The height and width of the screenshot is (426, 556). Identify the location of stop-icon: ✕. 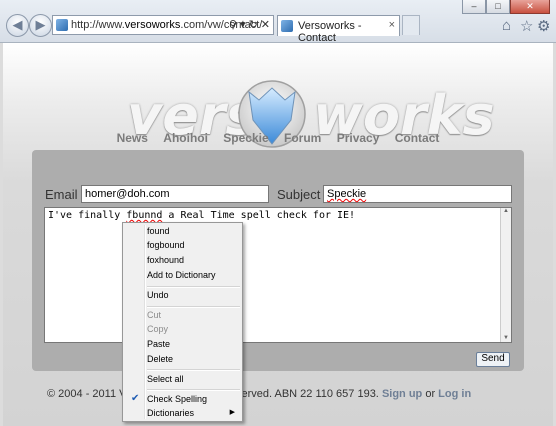
(265, 24).